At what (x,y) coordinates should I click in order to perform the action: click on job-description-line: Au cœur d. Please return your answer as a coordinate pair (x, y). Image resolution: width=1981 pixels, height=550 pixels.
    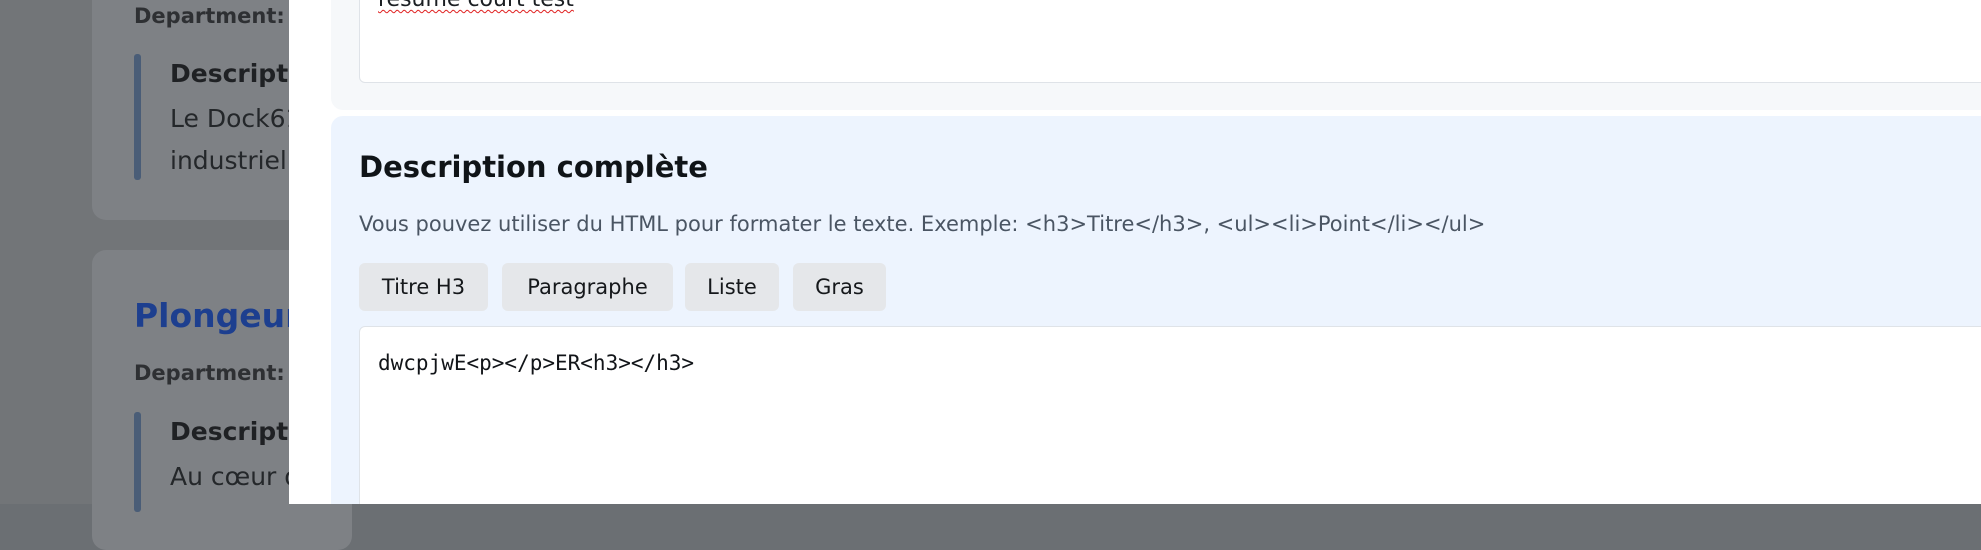
    Looking at the image, I should click on (235, 476).